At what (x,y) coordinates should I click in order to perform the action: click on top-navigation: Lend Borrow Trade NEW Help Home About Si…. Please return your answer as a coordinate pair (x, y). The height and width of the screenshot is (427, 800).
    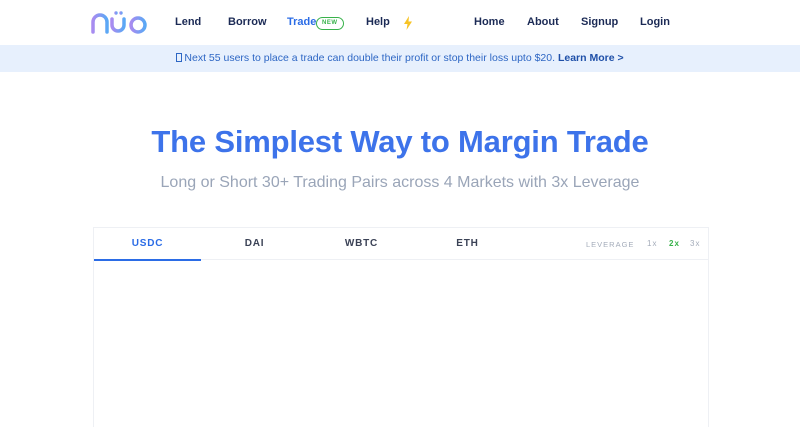
    Looking at the image, I should click on (400, 22).